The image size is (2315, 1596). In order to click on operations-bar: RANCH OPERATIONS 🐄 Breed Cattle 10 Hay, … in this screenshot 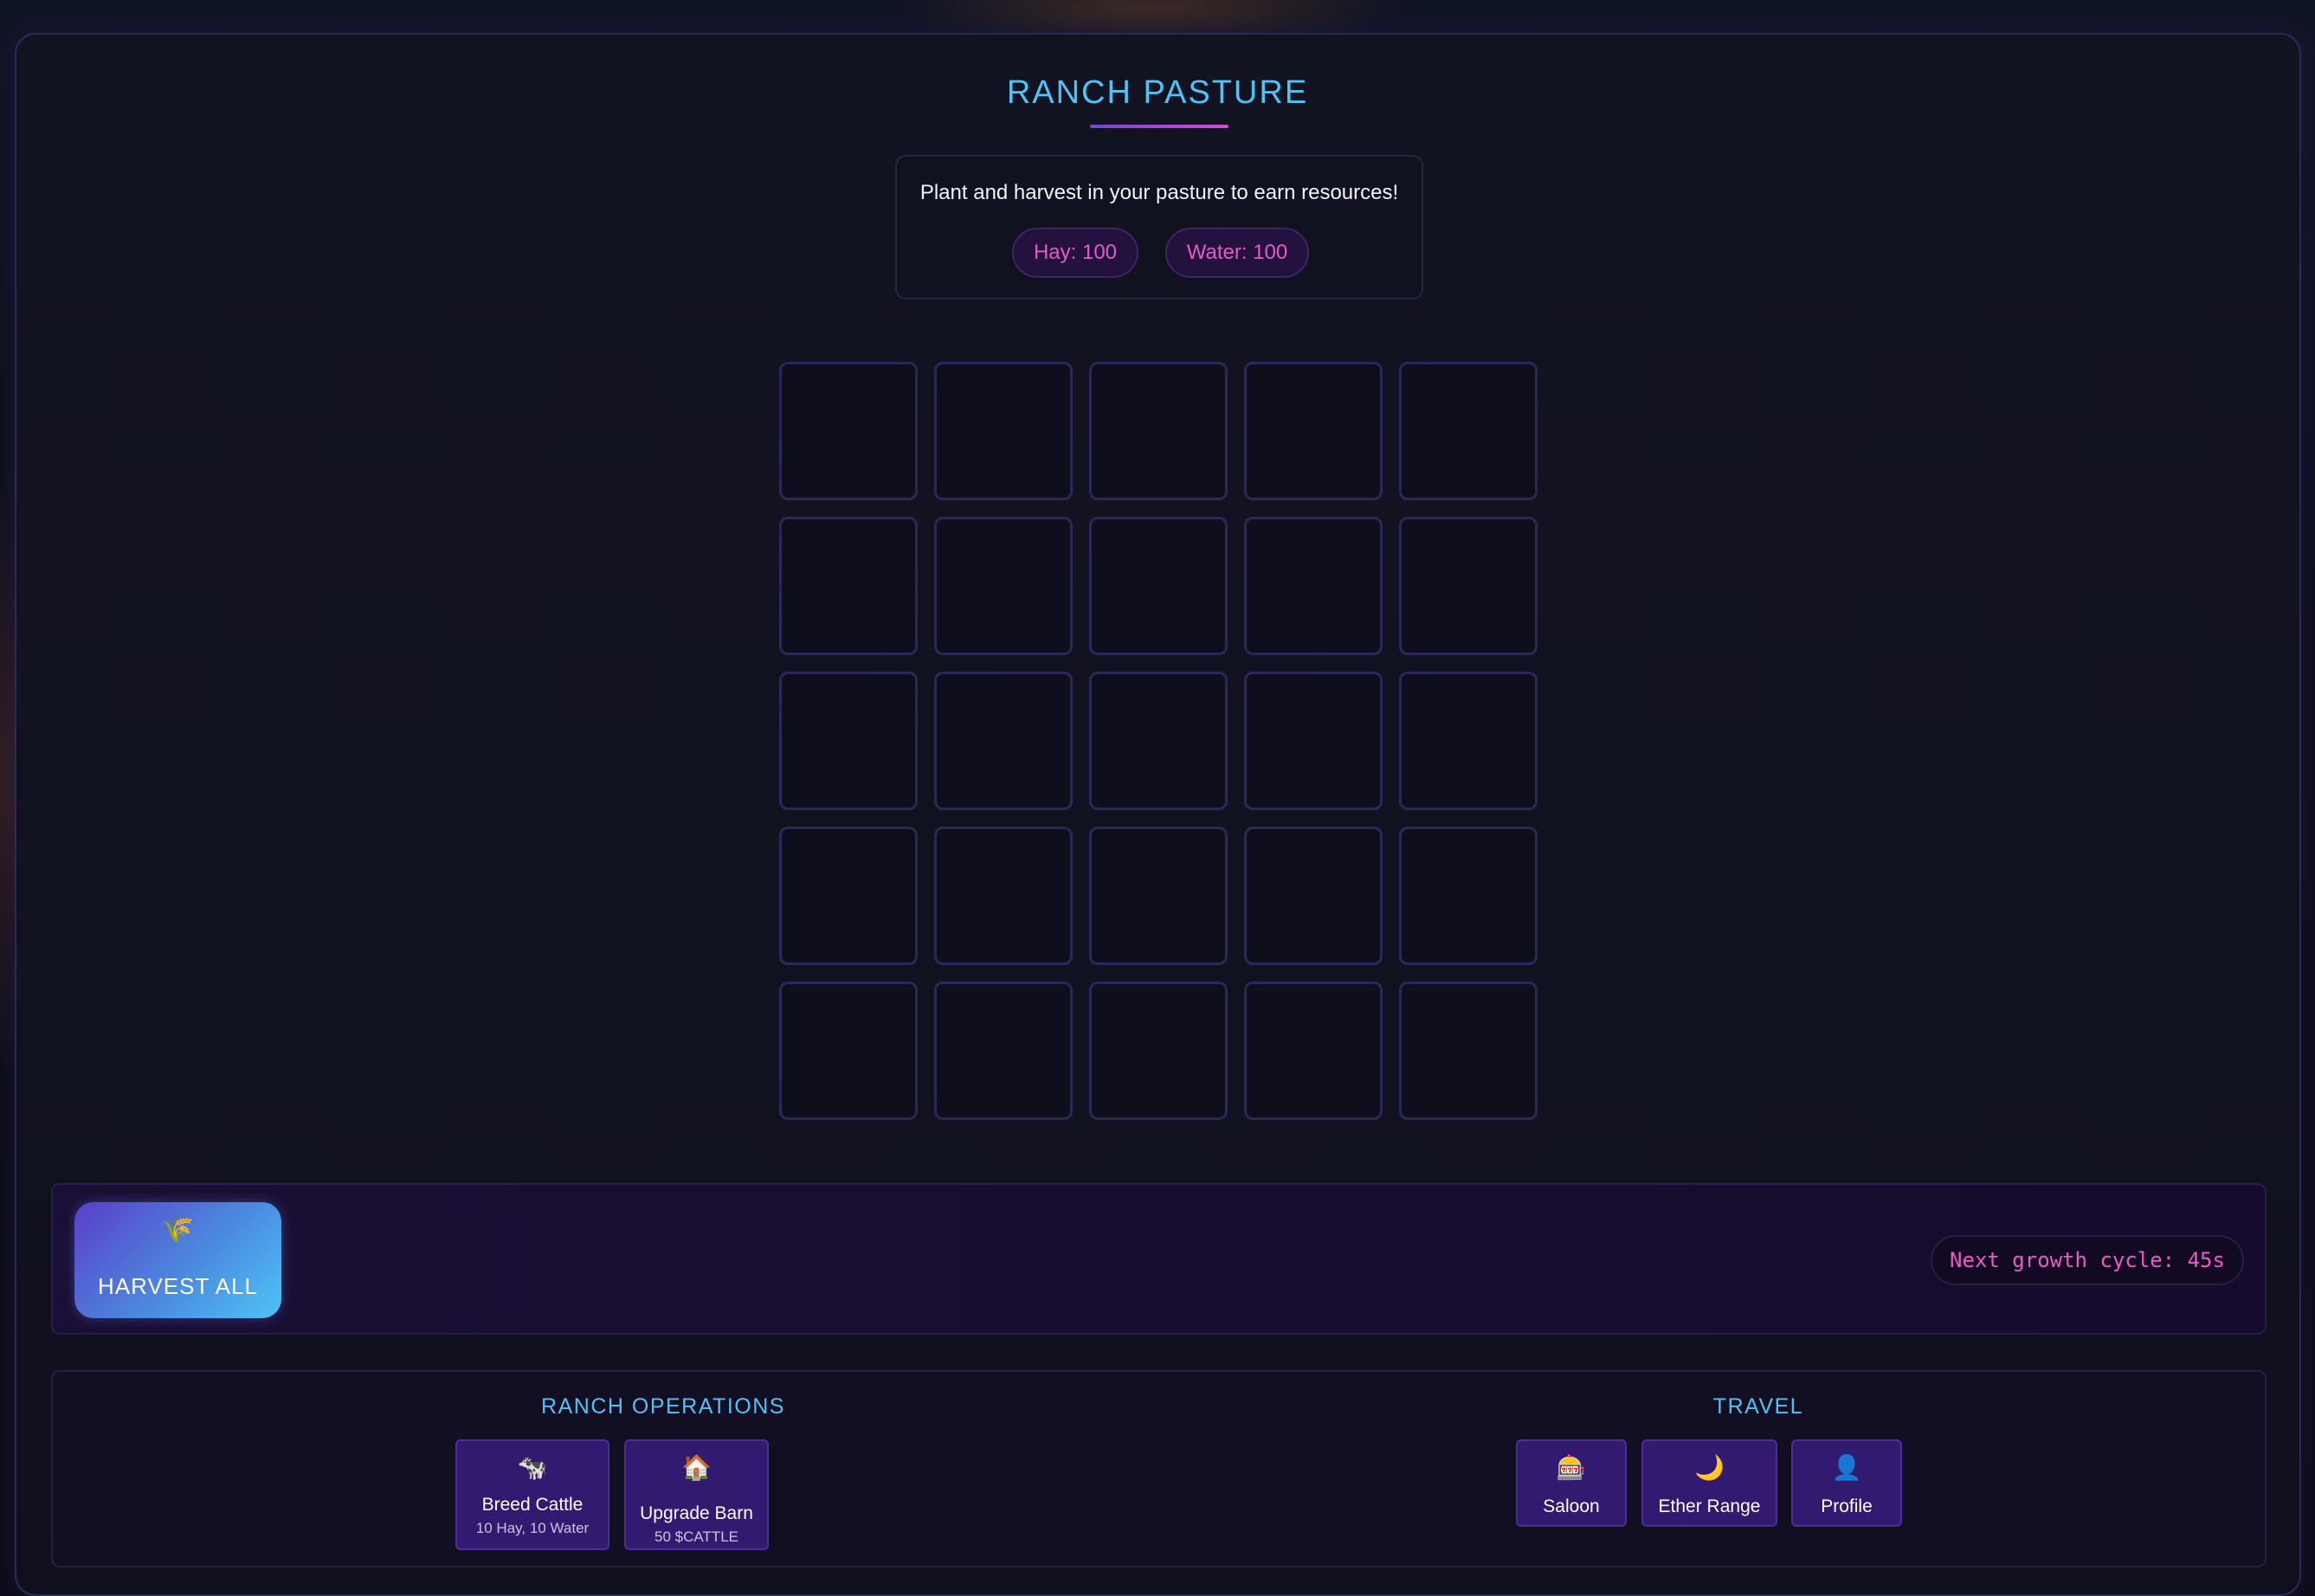, I will do `click(1159, 1468)`.